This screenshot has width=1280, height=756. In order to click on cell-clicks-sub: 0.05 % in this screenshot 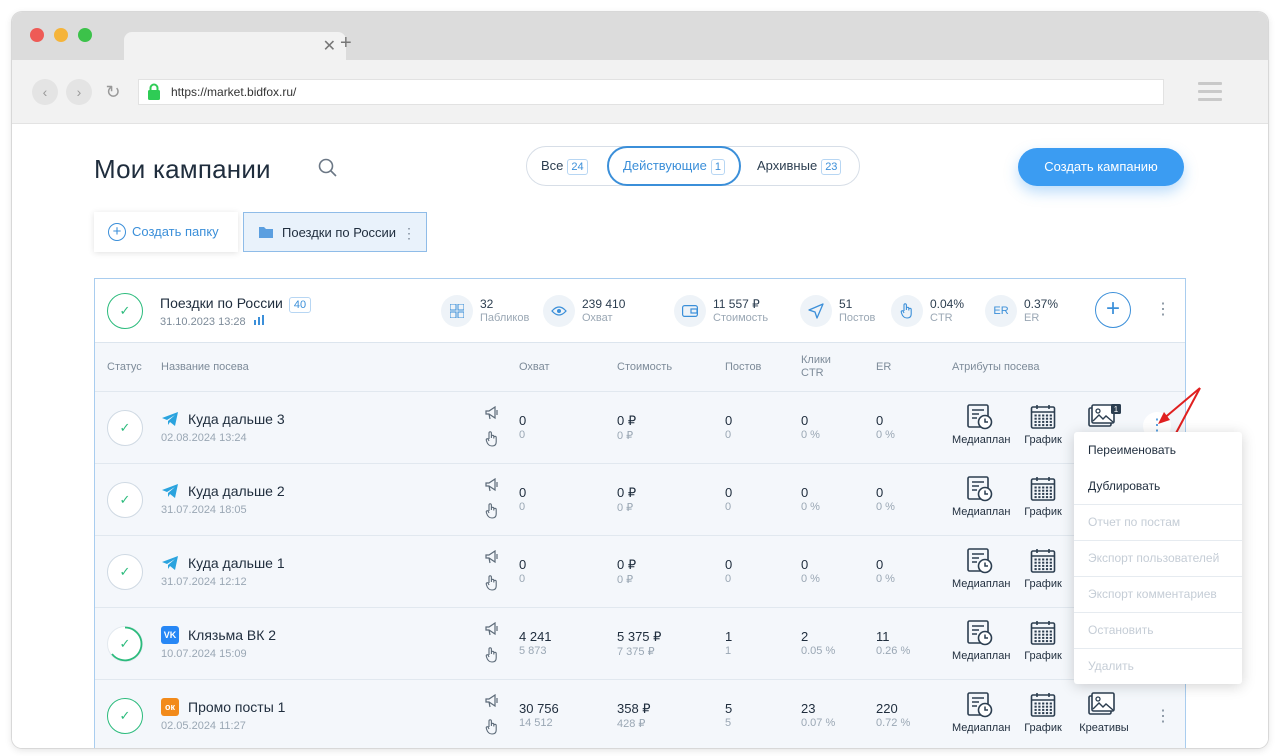, I will do `click(818, 651)`.